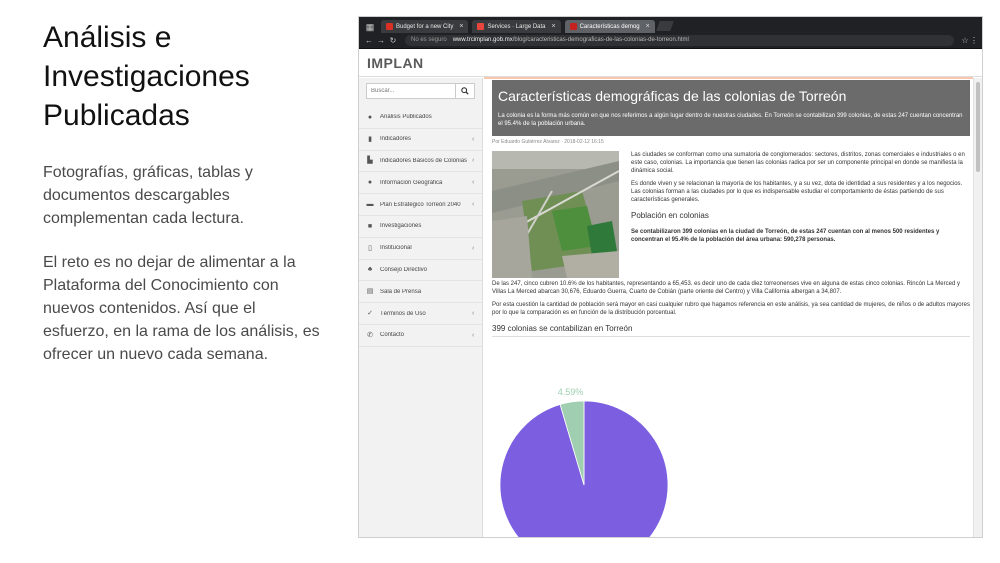 This screenshot has height=563, width=1000. Describe the element at coordinates (728, 78) in the screenshot. I see `header-accent-line` at that location.